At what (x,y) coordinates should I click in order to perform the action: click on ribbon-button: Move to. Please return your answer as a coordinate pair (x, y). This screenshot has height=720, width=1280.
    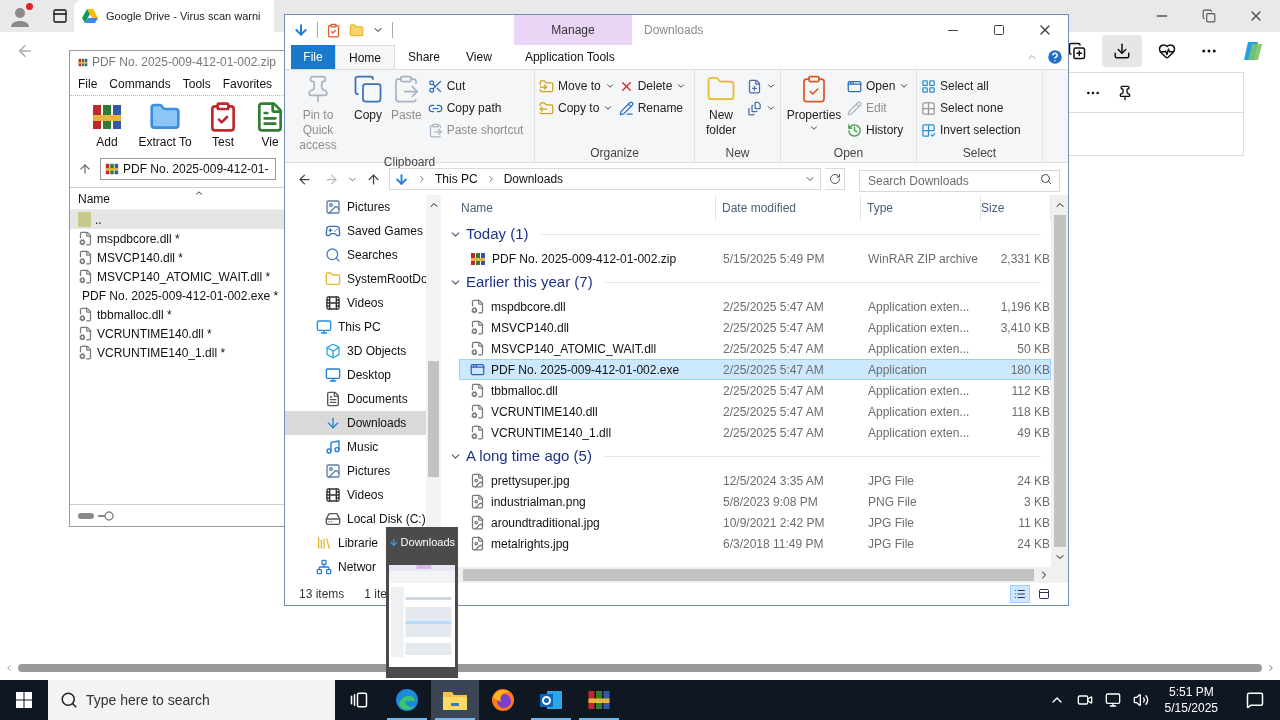
    Looking at the image, I should click on (577, 86).